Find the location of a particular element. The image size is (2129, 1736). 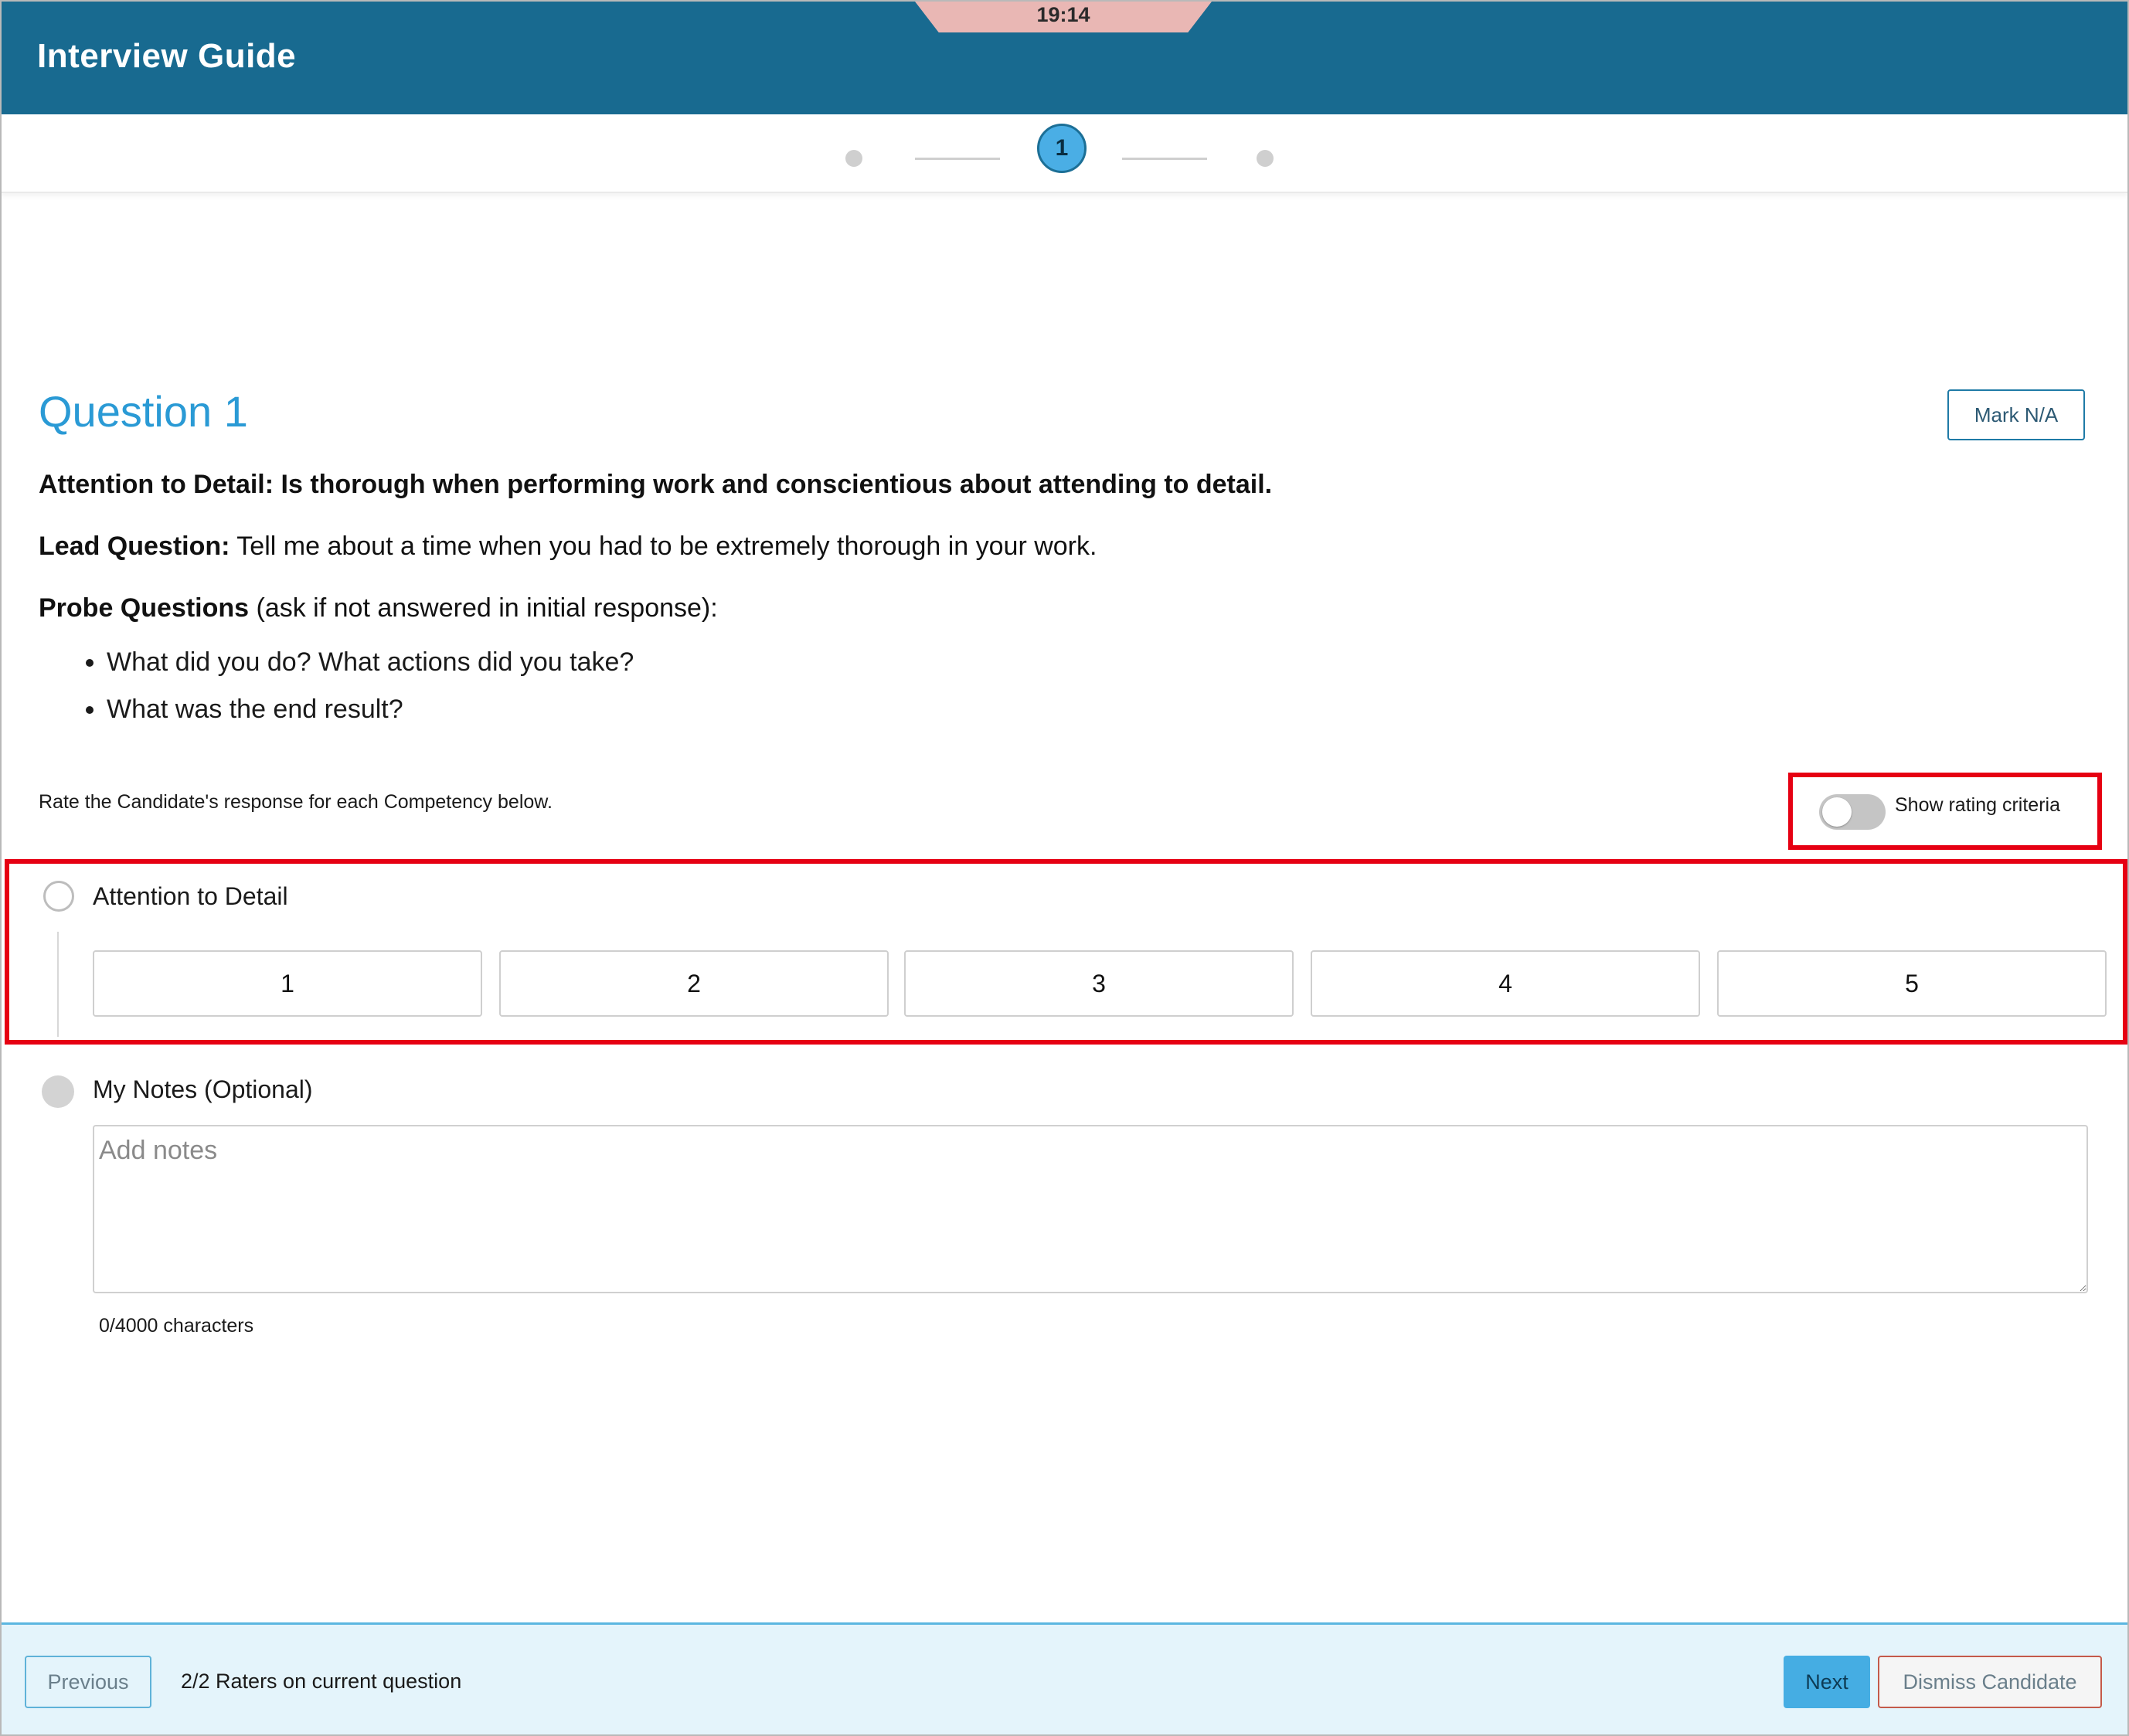

show-rating-criteria-label: Show rating criteria is located at coordinates (1977, 805).